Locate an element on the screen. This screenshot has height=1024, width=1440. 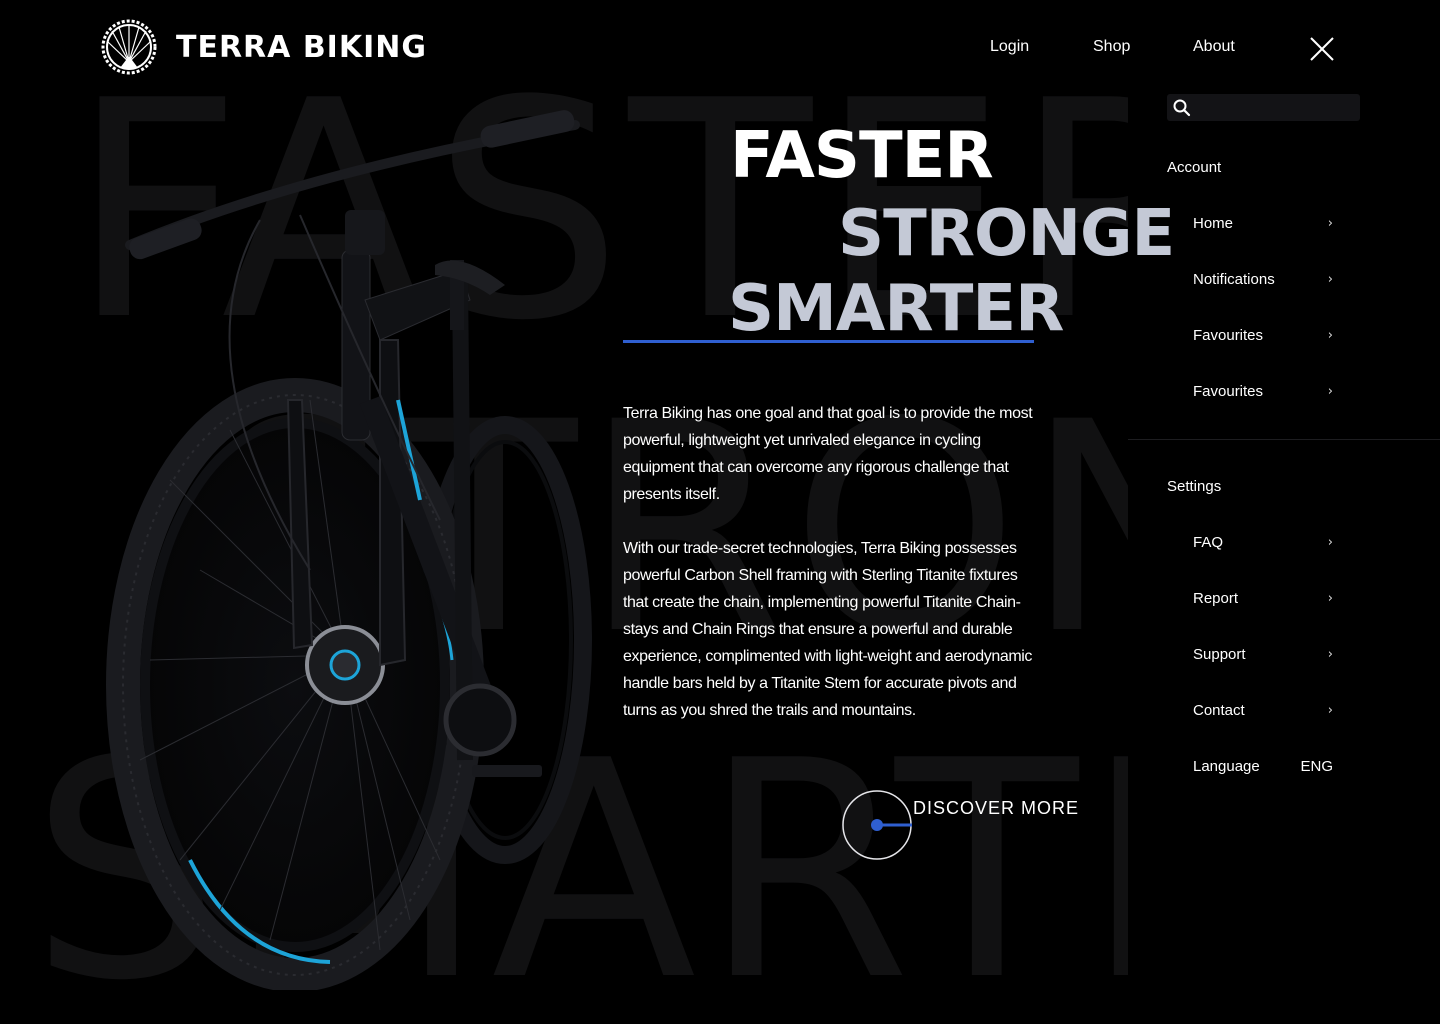
menu-item-favourites-2: Favourites › is located at coordinates (1263, 391).